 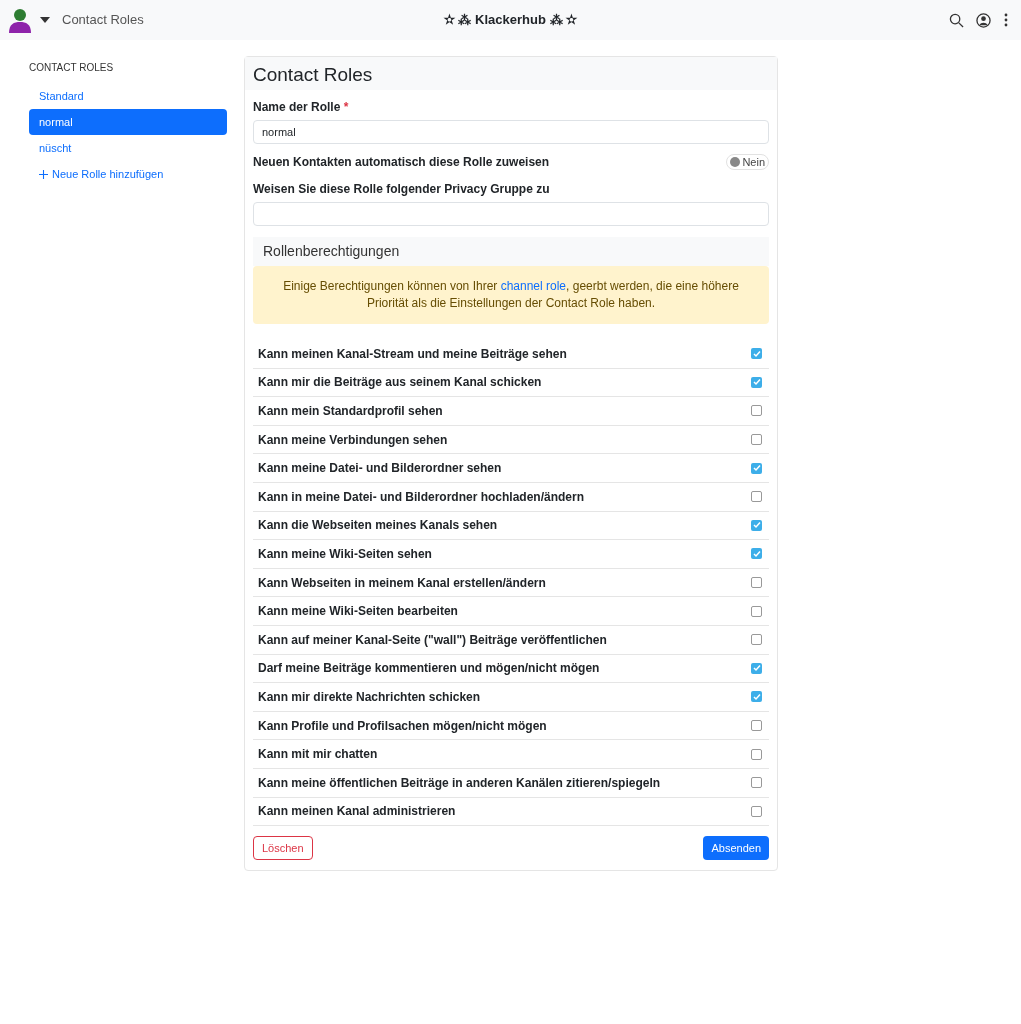 What do you see at coordinates (369, 697) in the screenshot?
I see `permission-label: Kann mir direkte Nachrichten schicken` at bounding box center [369, 697].